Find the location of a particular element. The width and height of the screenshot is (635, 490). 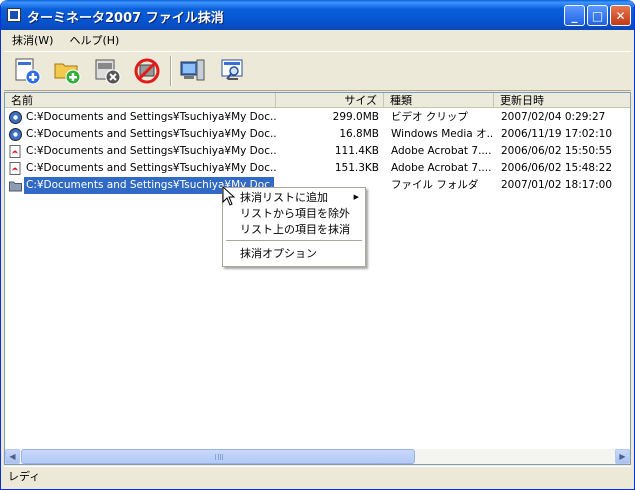

row-size: 299.0MB is located at coordinates (355, 117).